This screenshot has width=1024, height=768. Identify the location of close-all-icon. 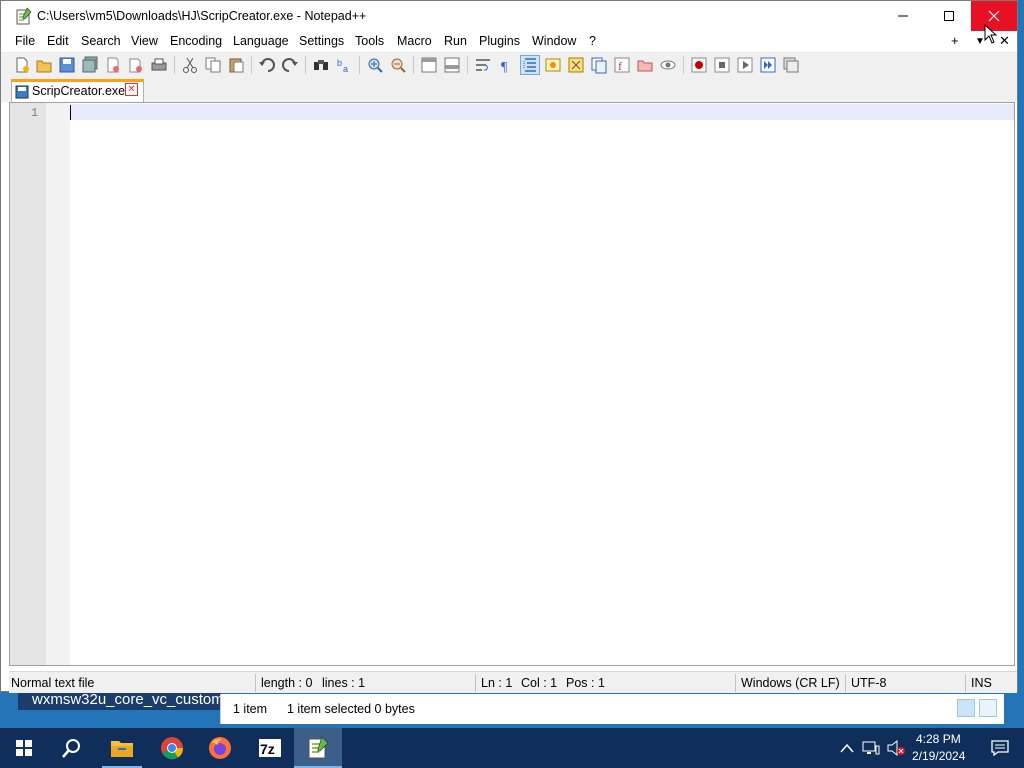
(136, 65).